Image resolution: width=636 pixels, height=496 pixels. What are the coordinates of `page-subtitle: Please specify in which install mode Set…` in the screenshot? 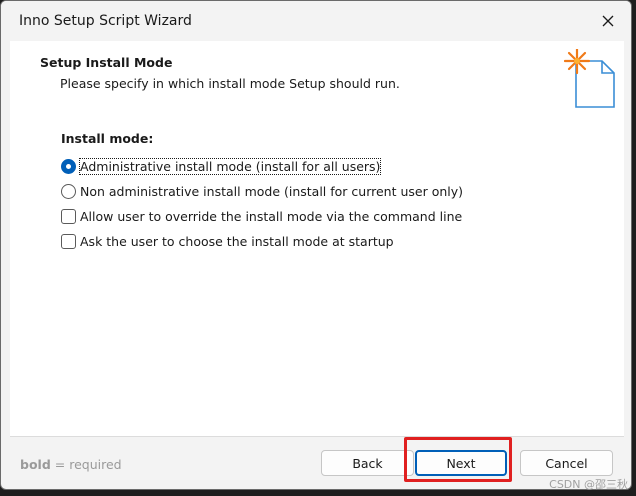 It's located at (230, 83).